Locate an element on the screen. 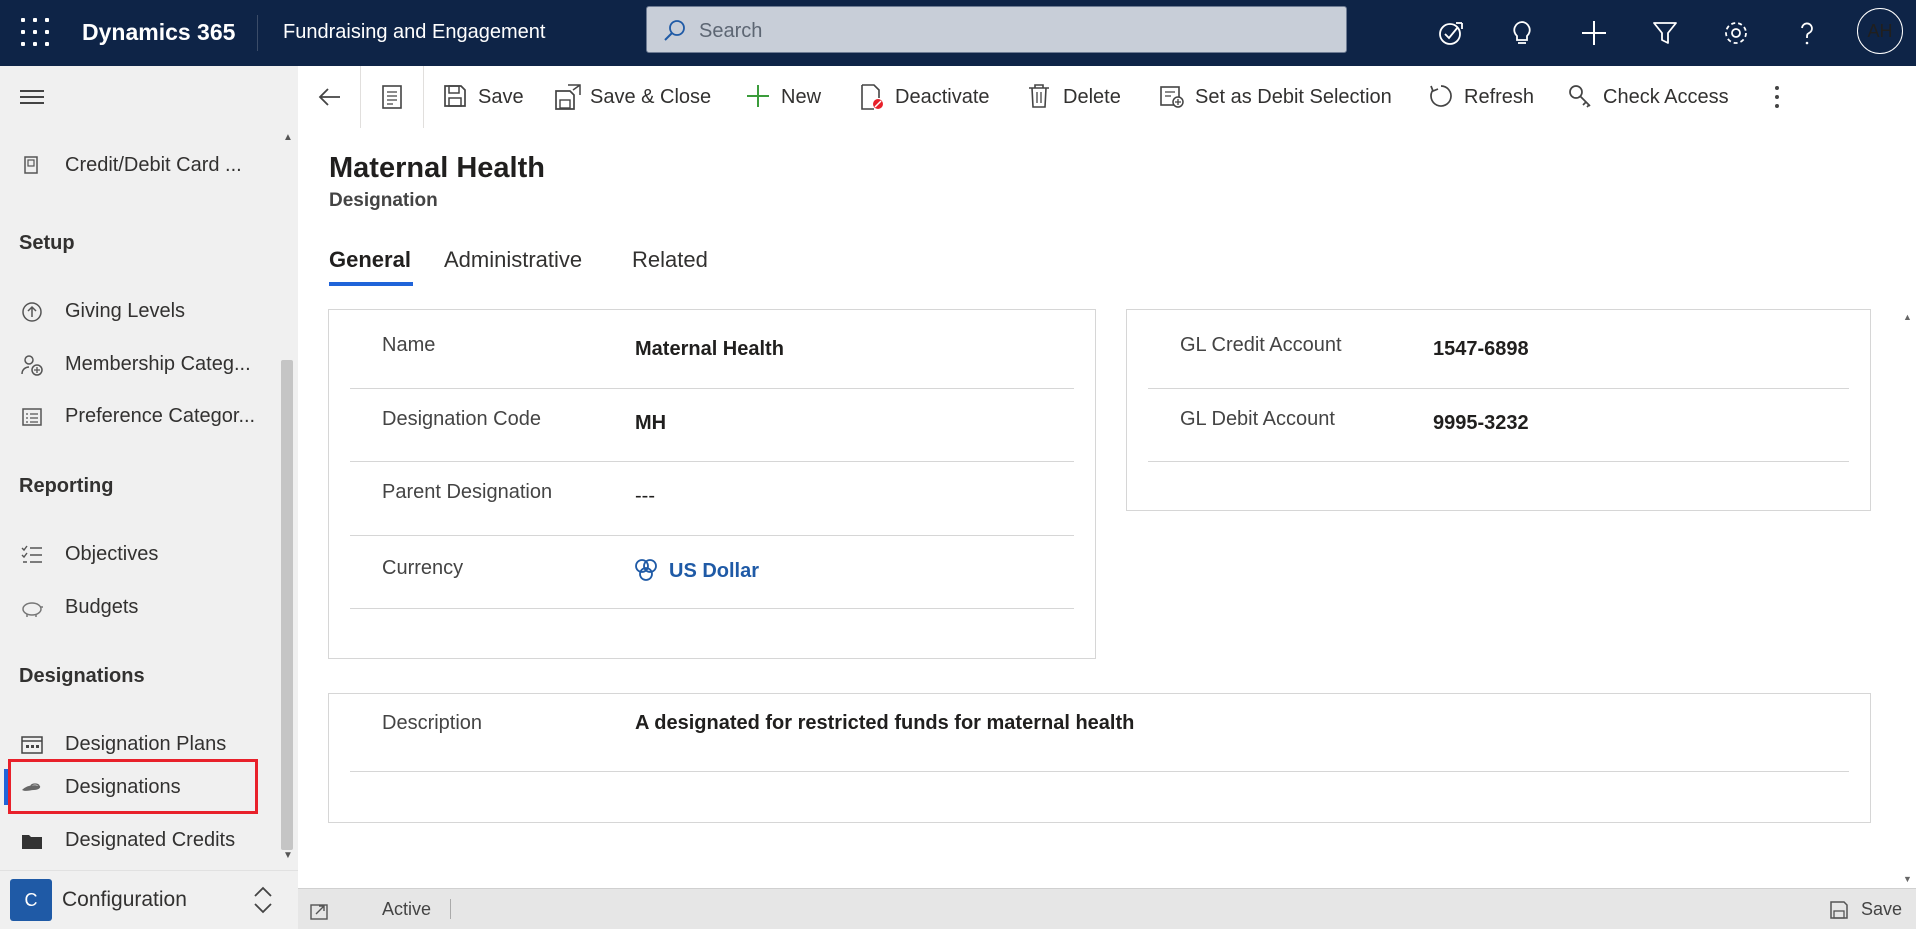 The height and width of the screenshot is (929, 1916). module-name: Fundraising and Engagement is located at coordinates (414, 32).